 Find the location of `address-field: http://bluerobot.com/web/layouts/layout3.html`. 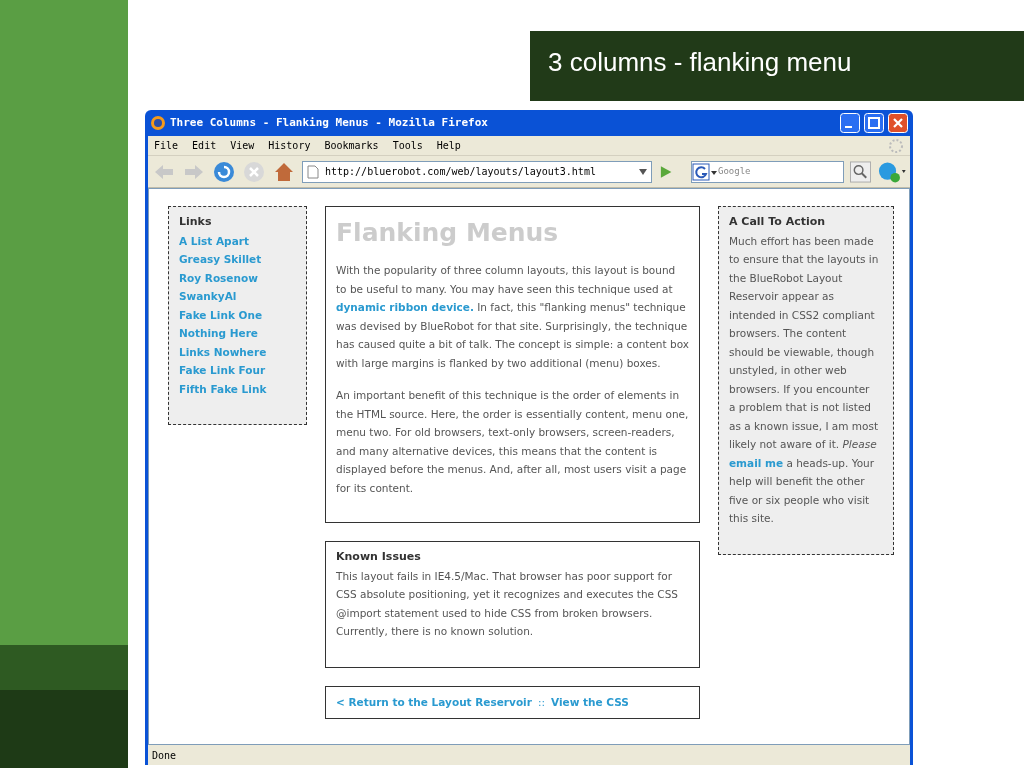

address-field: http://bluerobot.com/web/layouts/layout3.html is located at coordinates (477, 171).